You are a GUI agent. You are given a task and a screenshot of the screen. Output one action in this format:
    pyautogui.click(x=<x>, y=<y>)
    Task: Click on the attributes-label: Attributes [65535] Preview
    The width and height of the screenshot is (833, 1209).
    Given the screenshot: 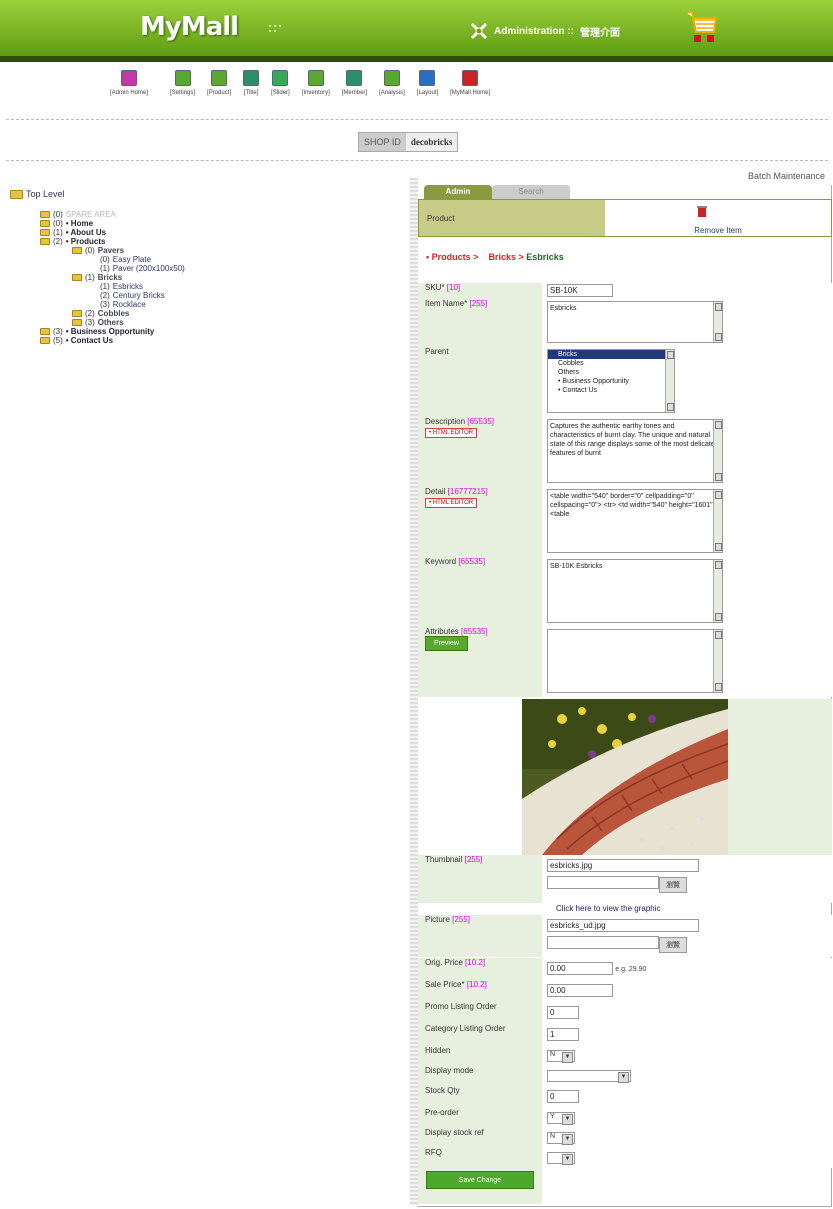 What is the action you would take?
    pyautogui.click(x=480, y=662)
    